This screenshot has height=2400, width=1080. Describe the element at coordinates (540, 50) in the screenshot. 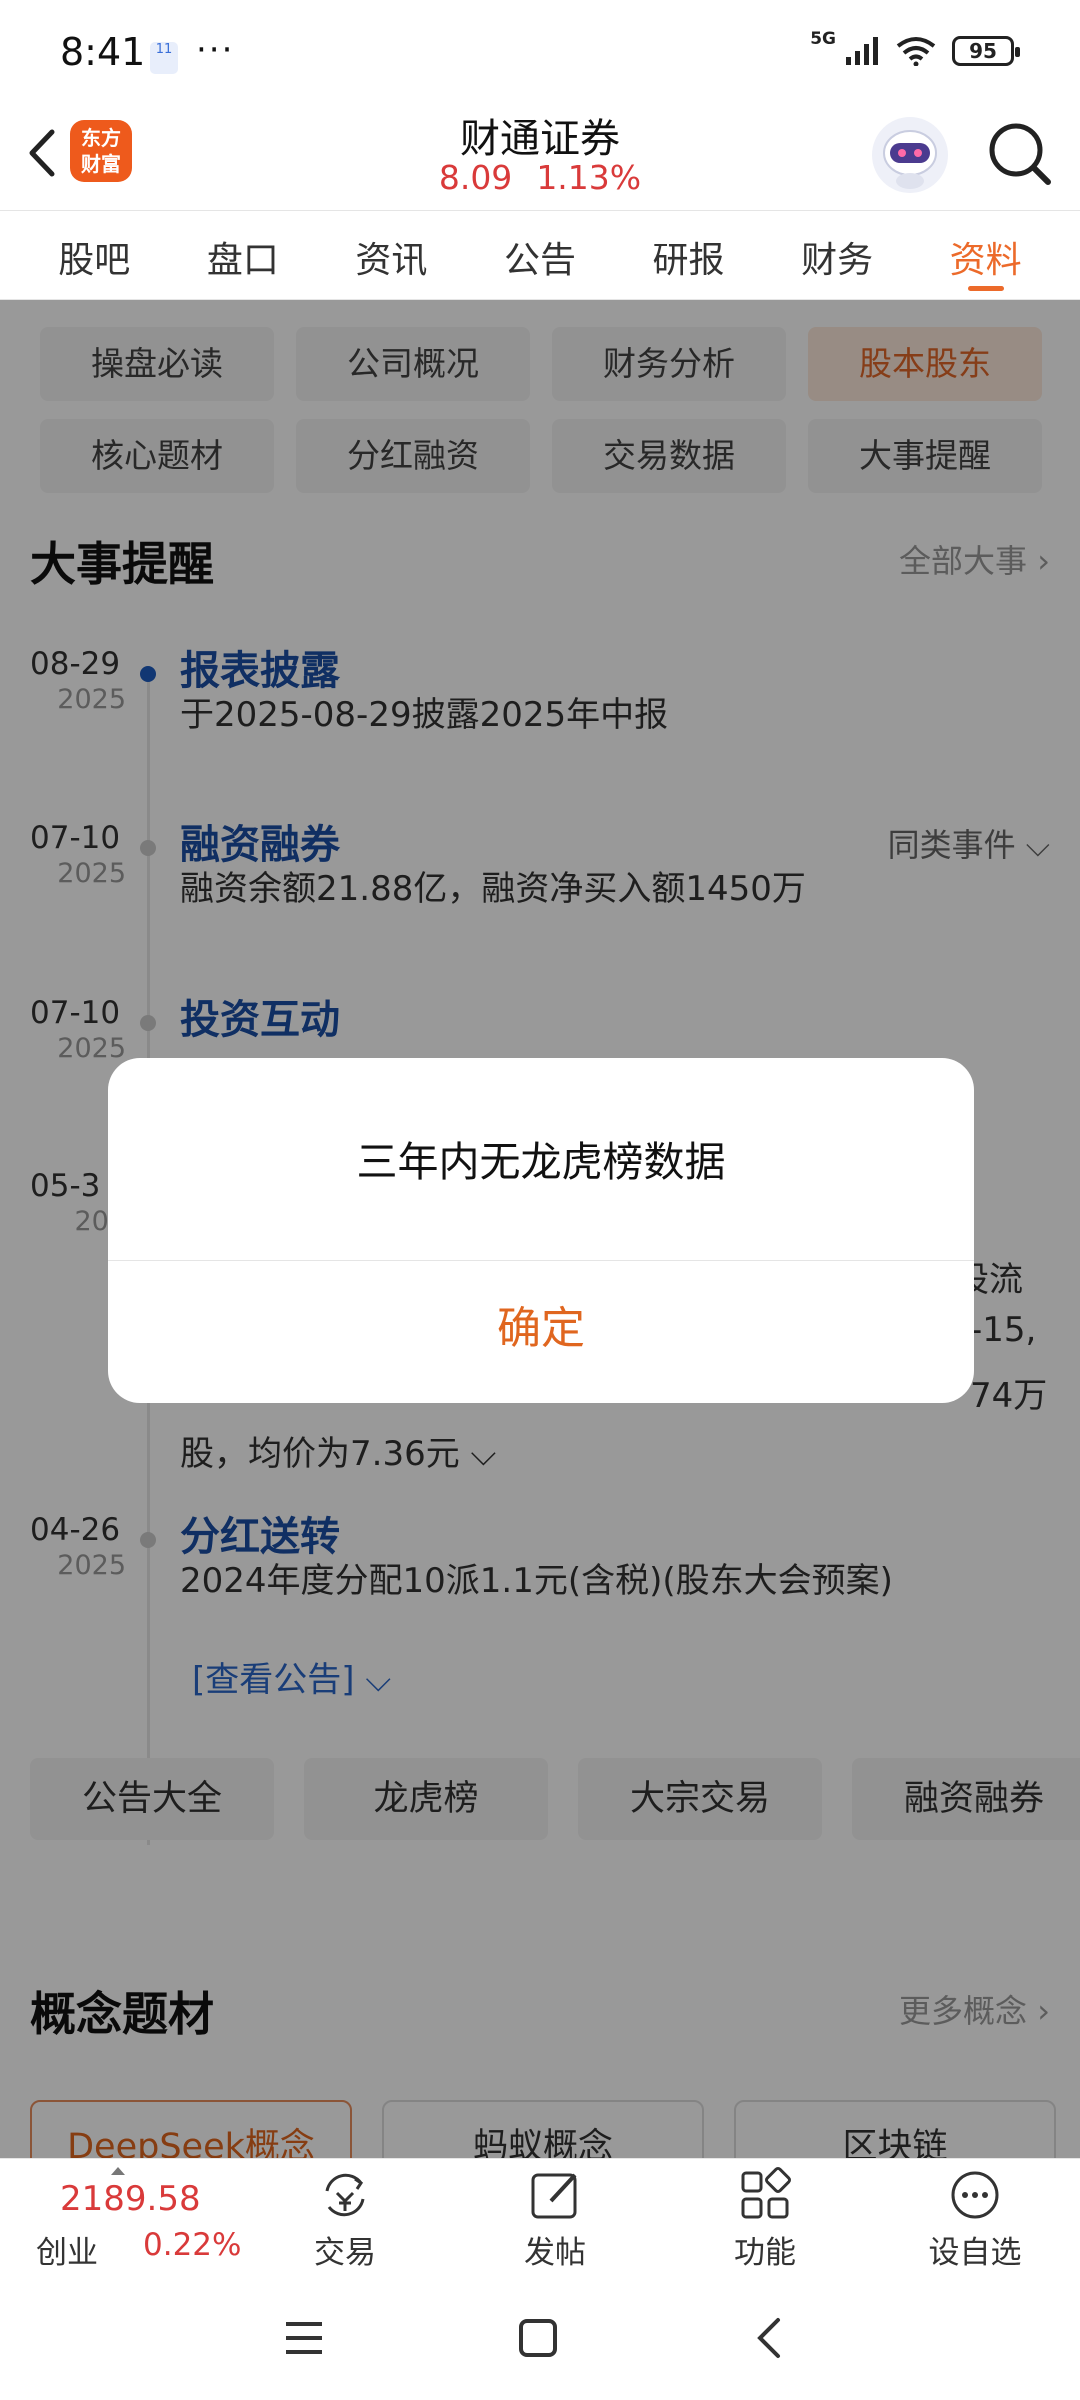

I see `status-bar: 8:41 11 ··· 5G 95` at that location.